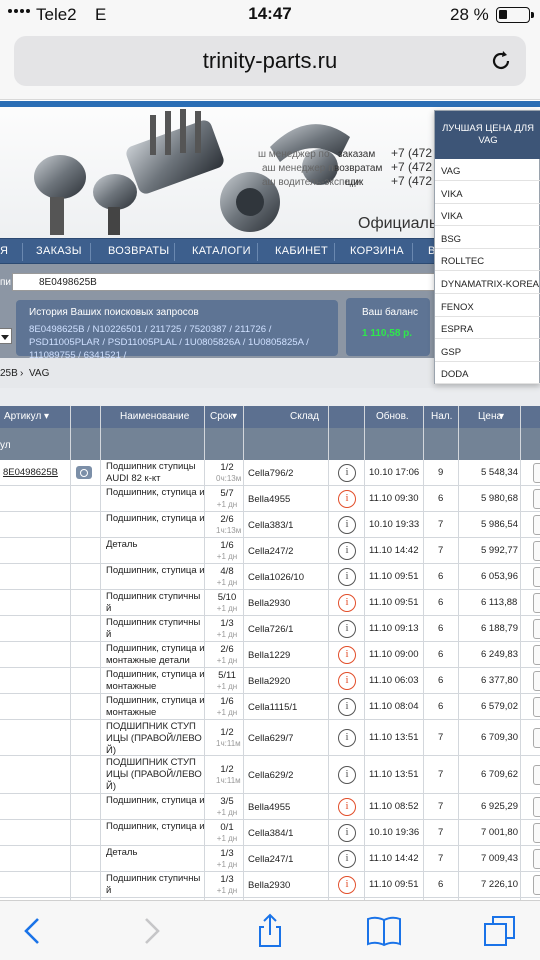 Image resolution: width=540 pixels, height=960 pixels. I want to click on search-input: 8E0498625B, so click(232, 282).